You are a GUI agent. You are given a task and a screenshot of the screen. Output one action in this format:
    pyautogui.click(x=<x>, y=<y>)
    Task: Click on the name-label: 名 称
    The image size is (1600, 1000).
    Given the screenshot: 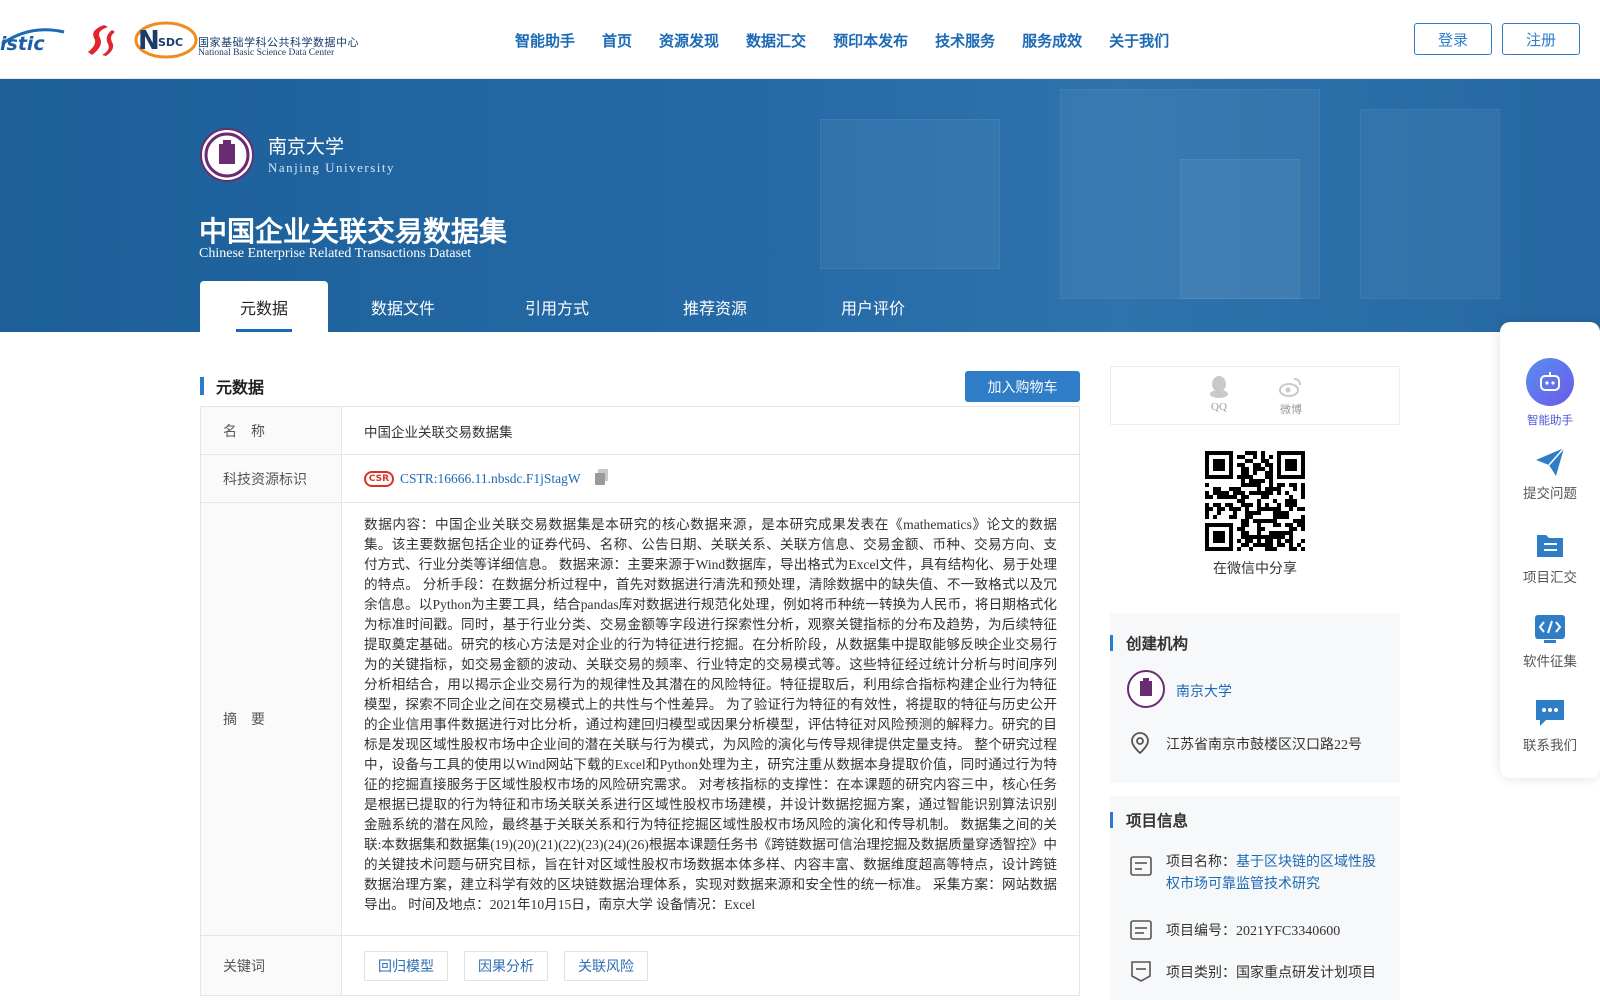 What is the action you would take?
    pyautogui.click(x=271, y=430)
    